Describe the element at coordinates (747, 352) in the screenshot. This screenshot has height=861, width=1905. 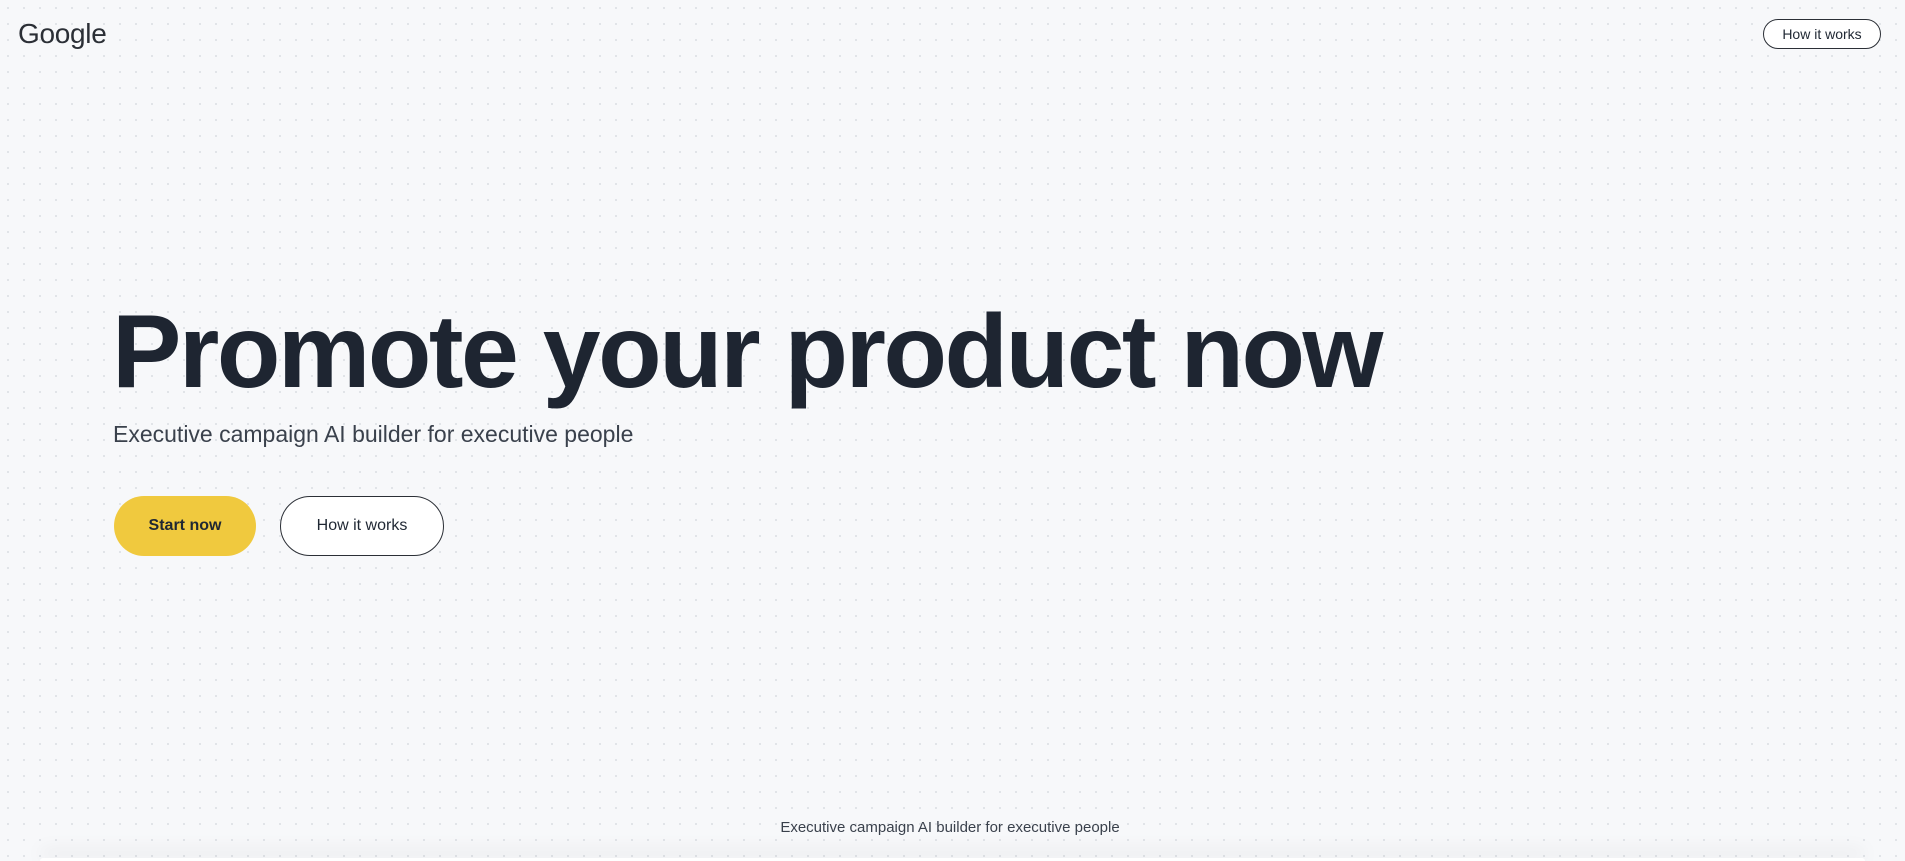
I see `hero-title: Promote your product now` at that location.